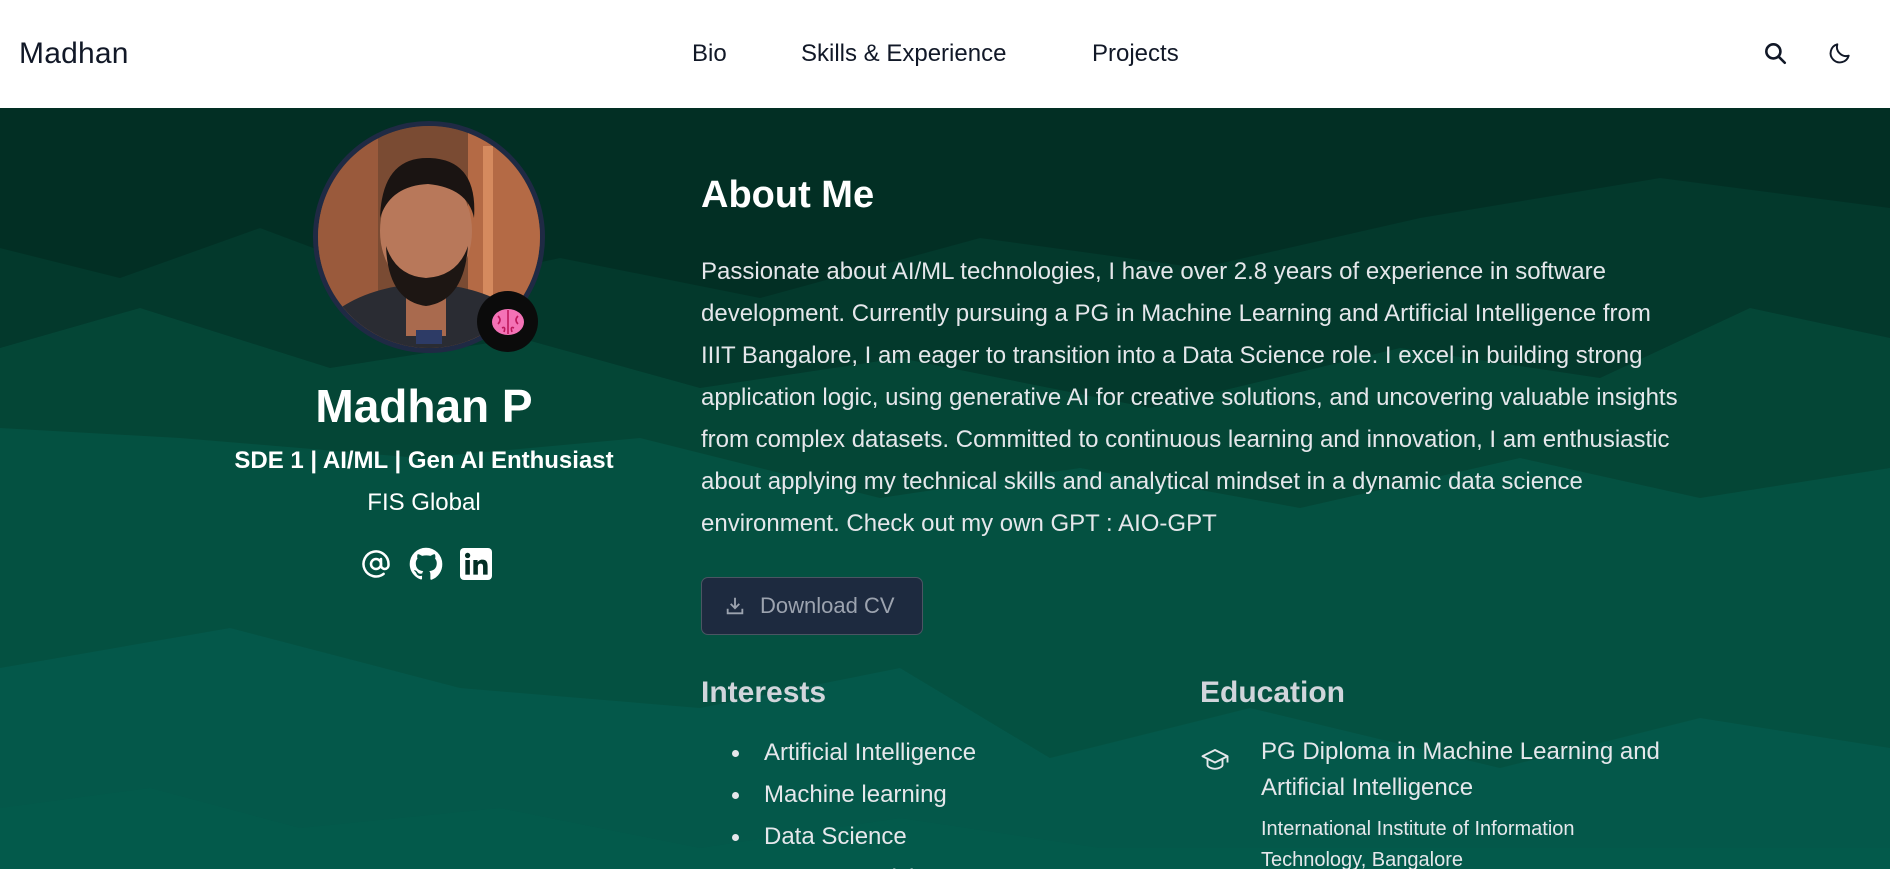 This screenshot has width=1890, height=869. I want to click on list-item: Computer Vision, so click(838, 863).